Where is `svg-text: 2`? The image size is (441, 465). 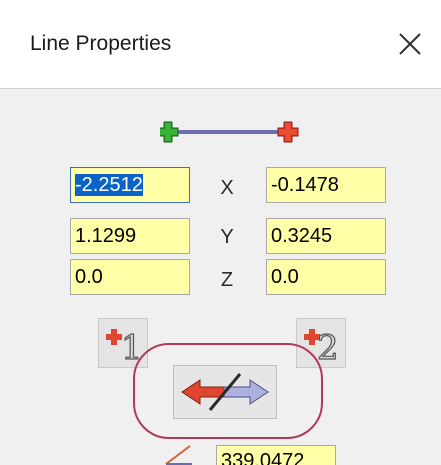
svg-text: 2 is located at coordinates (328, 347).